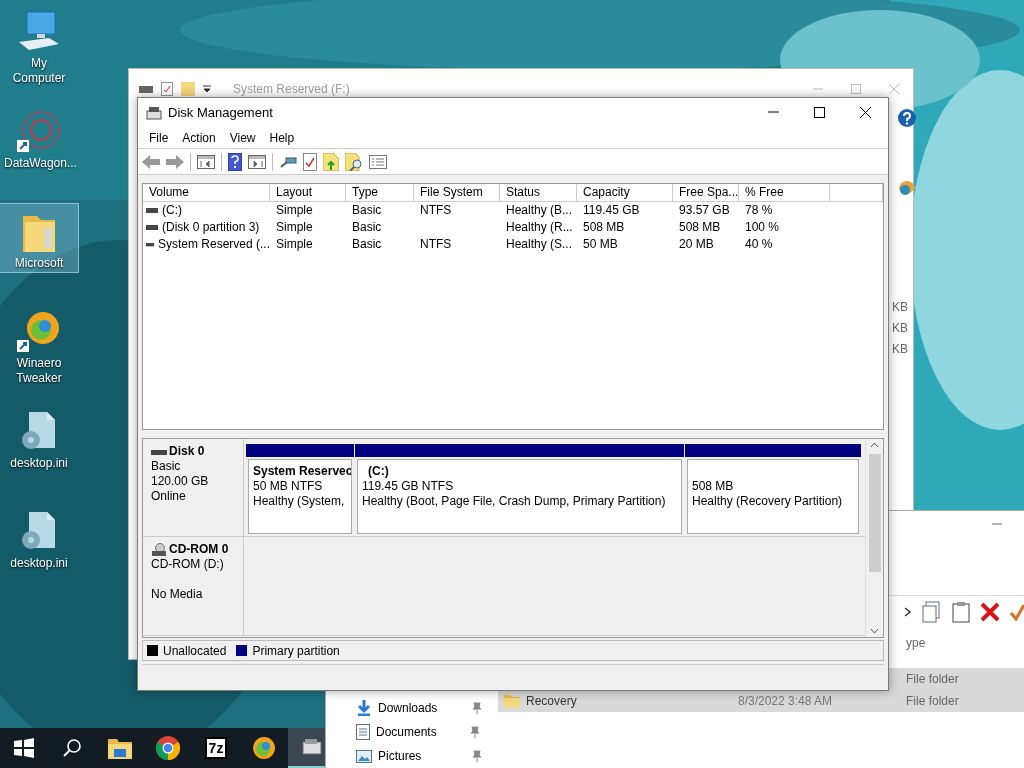 Image resolution: width=1024 pixels, height=768 pixels. Describe the element at coordinates (257, 161) in the screenshot. I see `action-pane-icon` at that location.